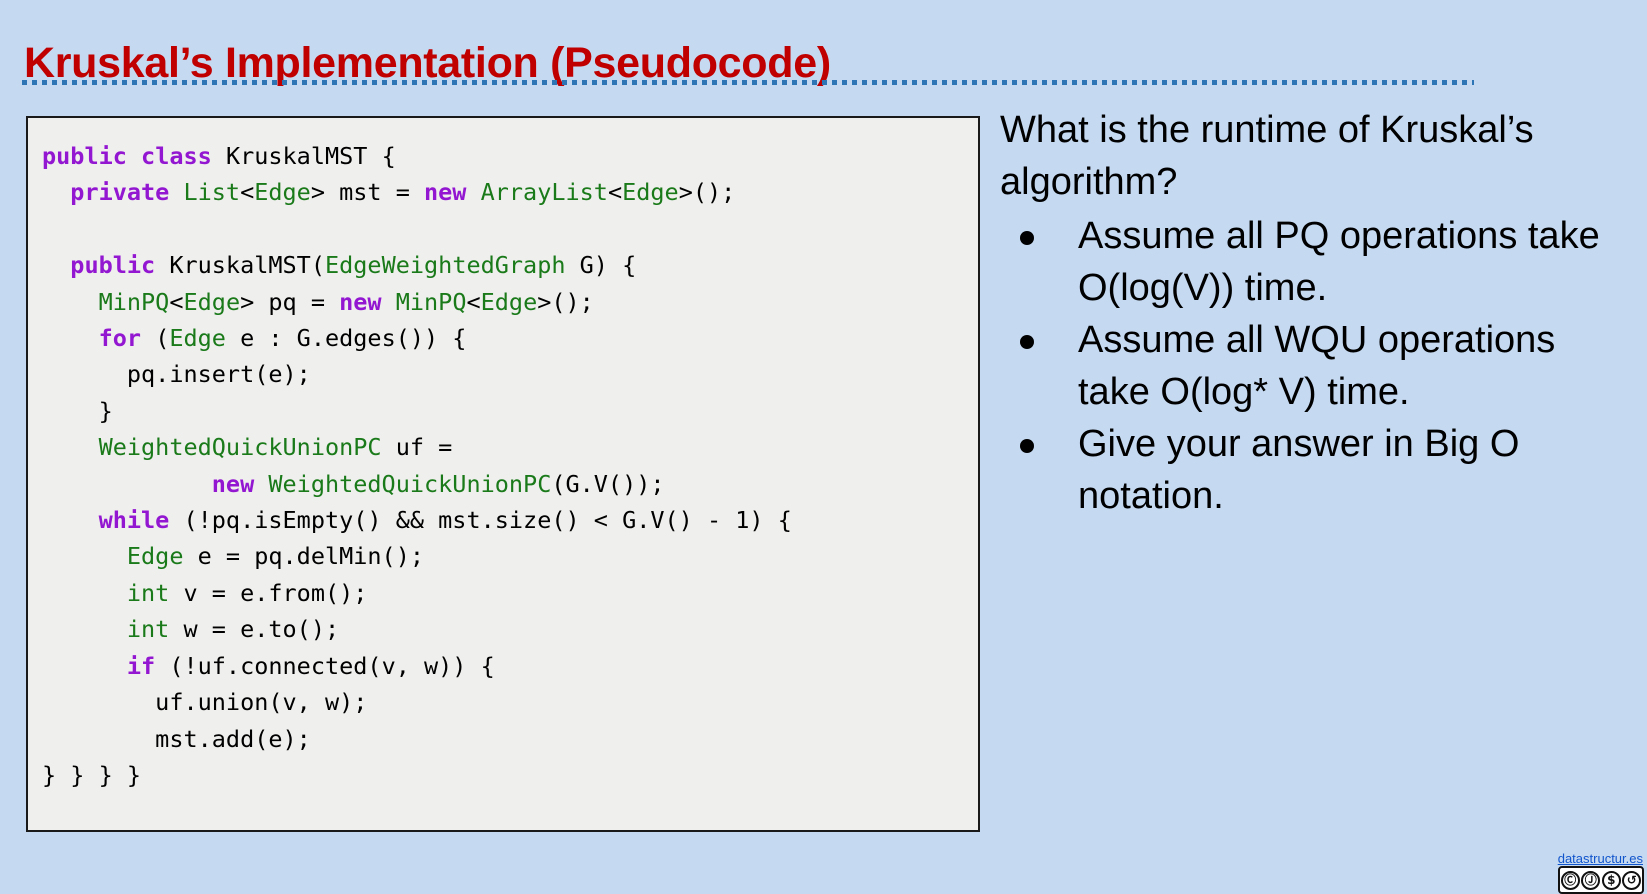 This screenshot has height=894, width=1647. I want to click on code-token: if, so click(148, 665).